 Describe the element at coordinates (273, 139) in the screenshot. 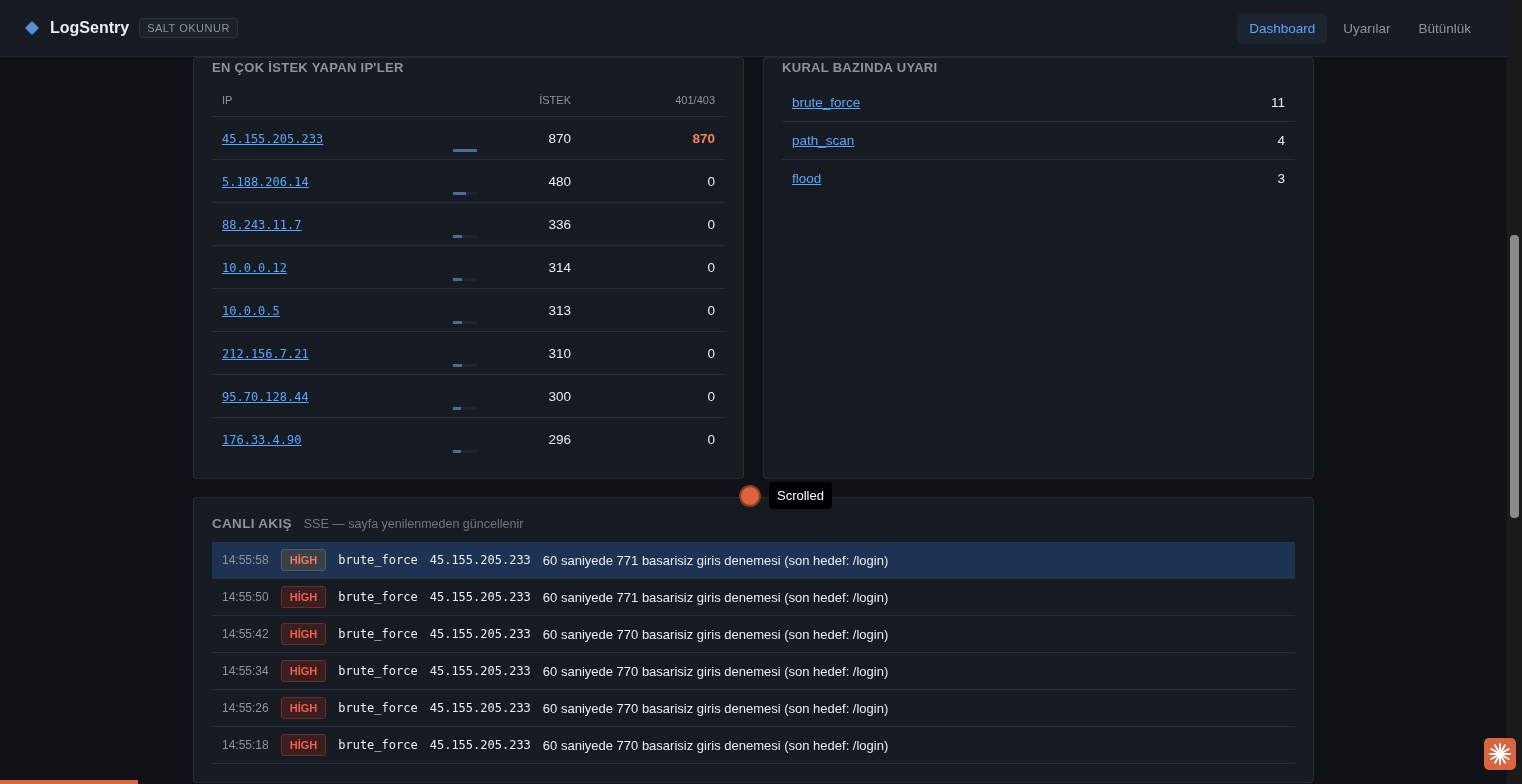

I see `ip-link: 45.155.205.233` at that location.